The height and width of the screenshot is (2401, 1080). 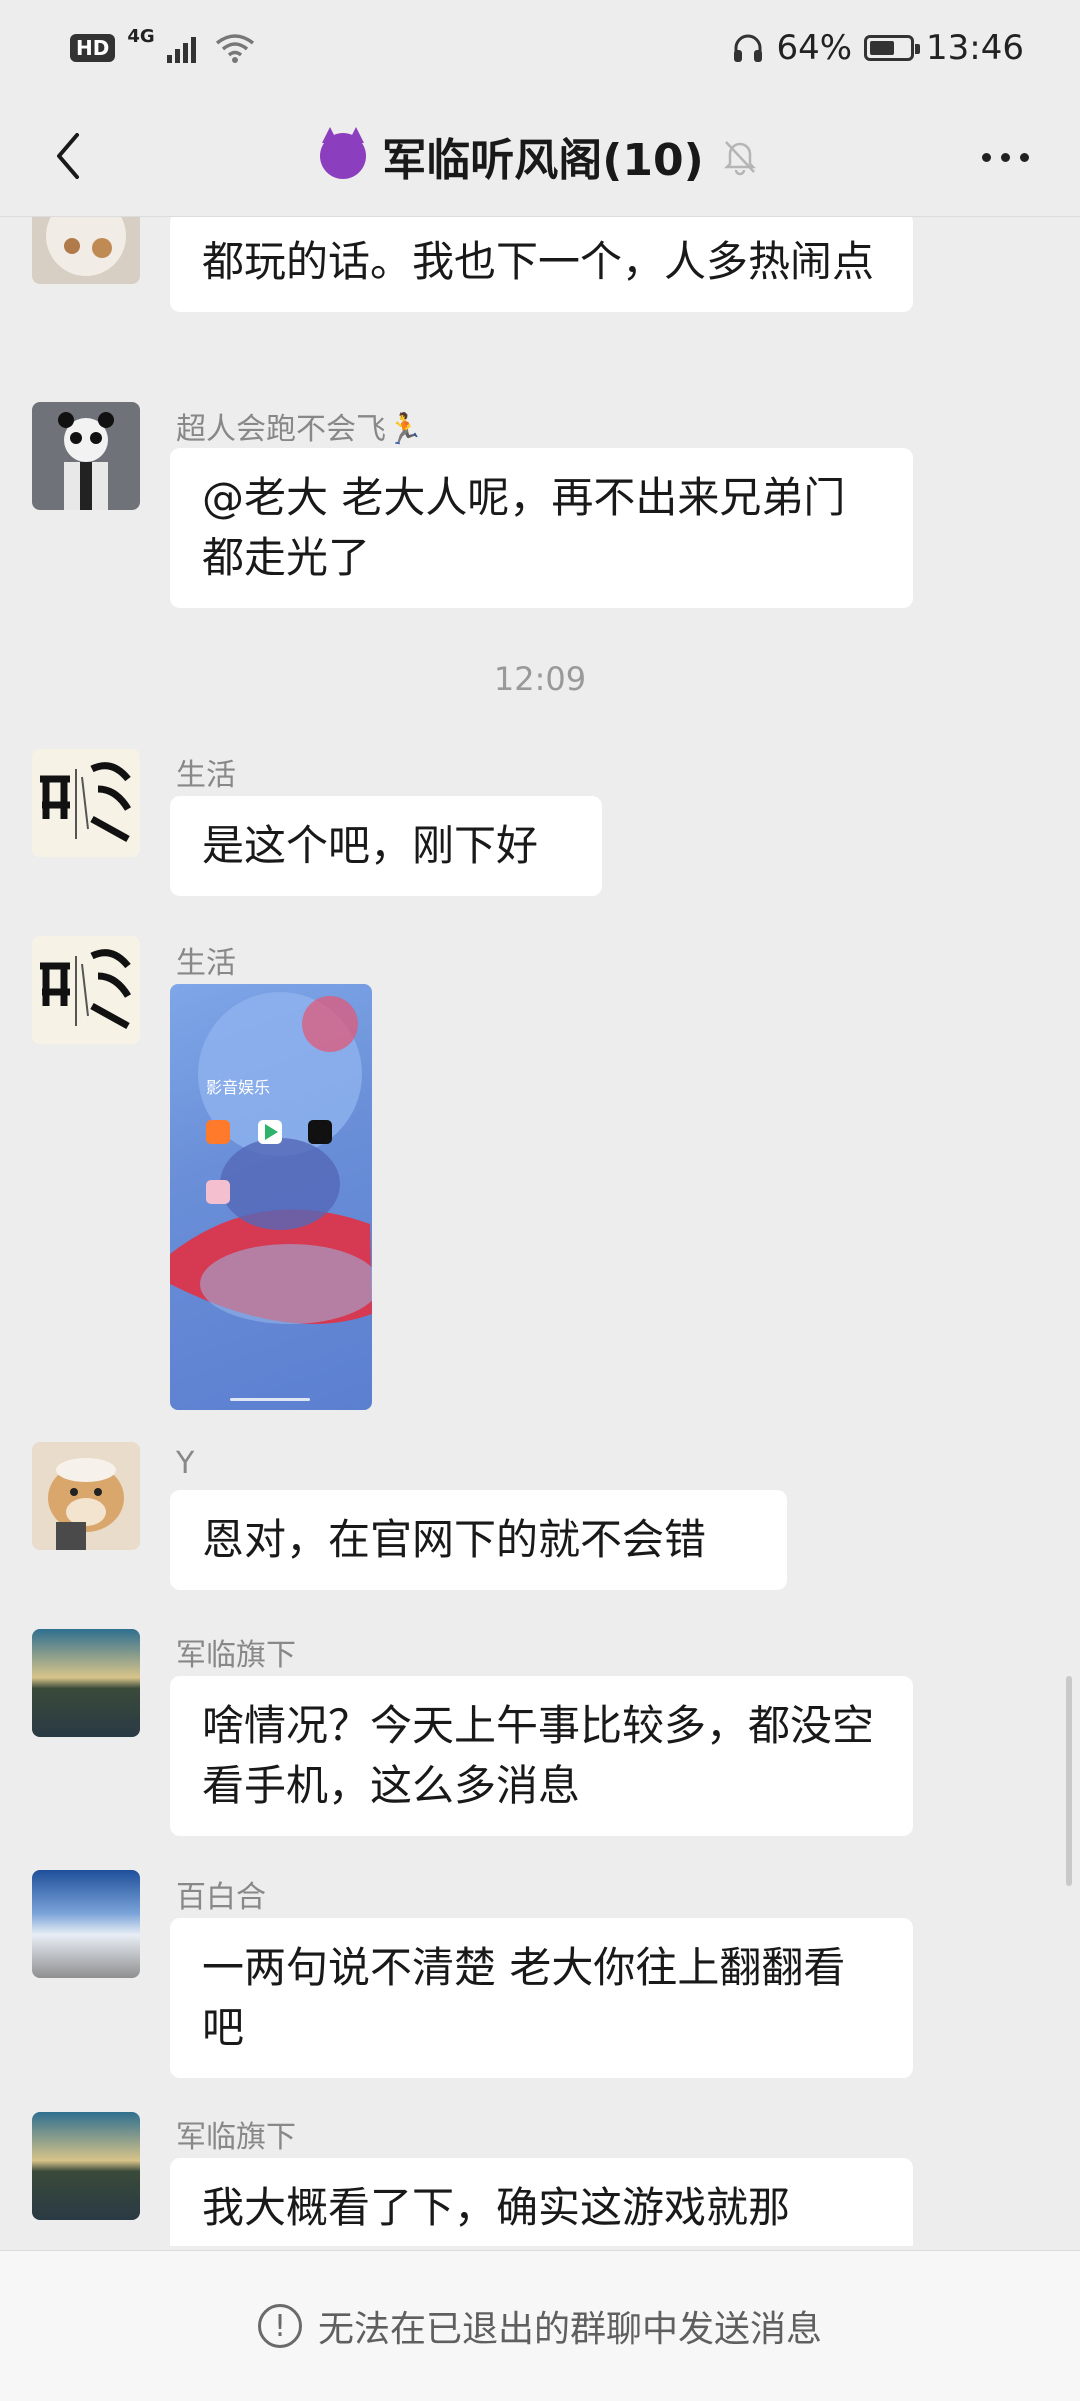 I want to click on sender-name: Y, so click(x=185, y=1463).